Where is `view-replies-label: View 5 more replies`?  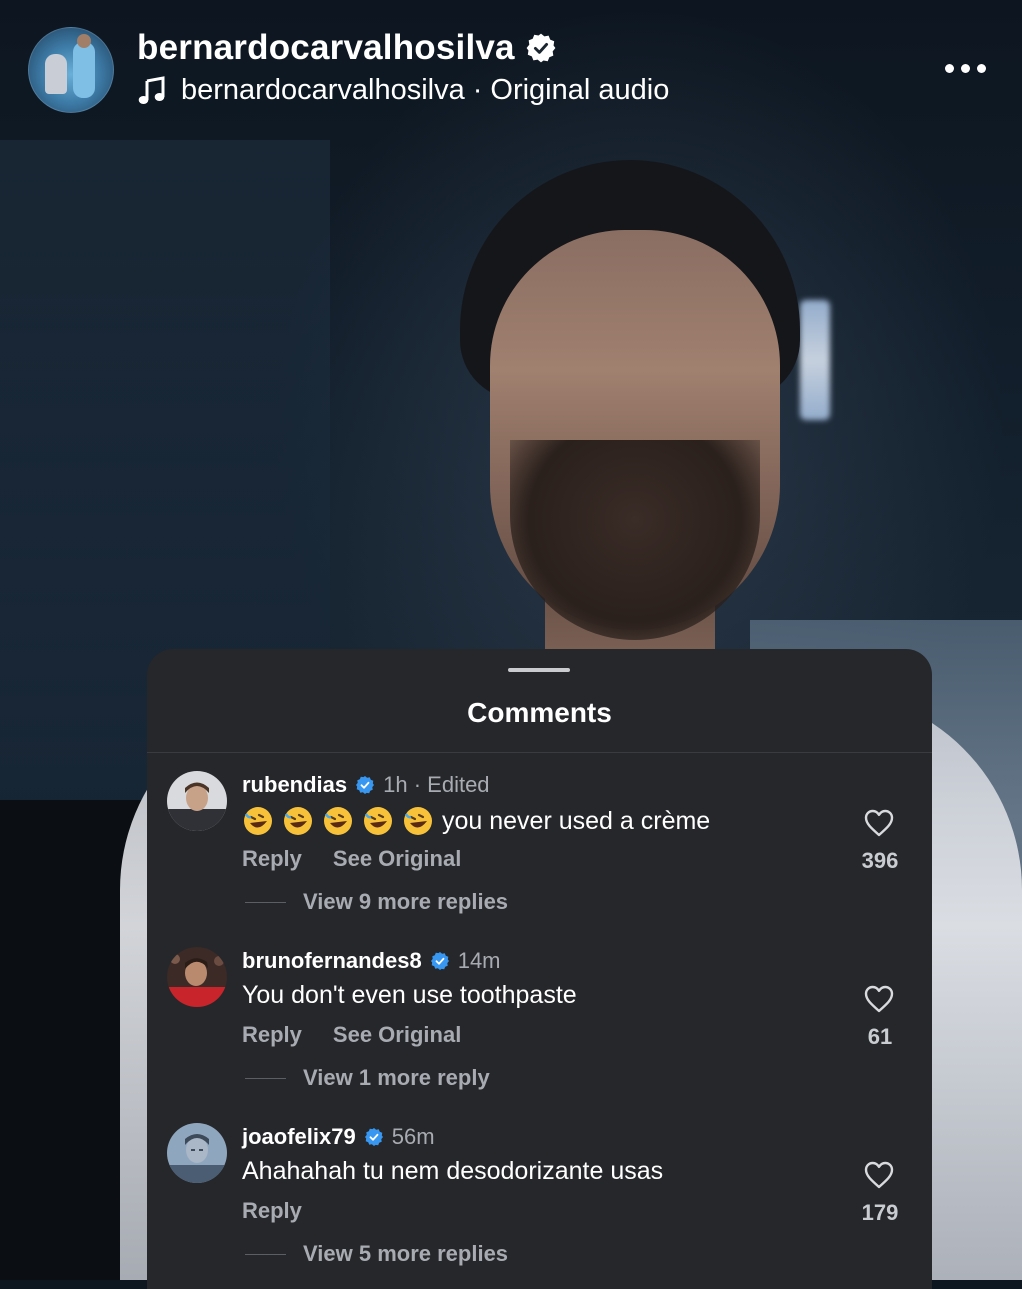 view-replies-label: View 5 more replies is located at coordinates (406, 1253).